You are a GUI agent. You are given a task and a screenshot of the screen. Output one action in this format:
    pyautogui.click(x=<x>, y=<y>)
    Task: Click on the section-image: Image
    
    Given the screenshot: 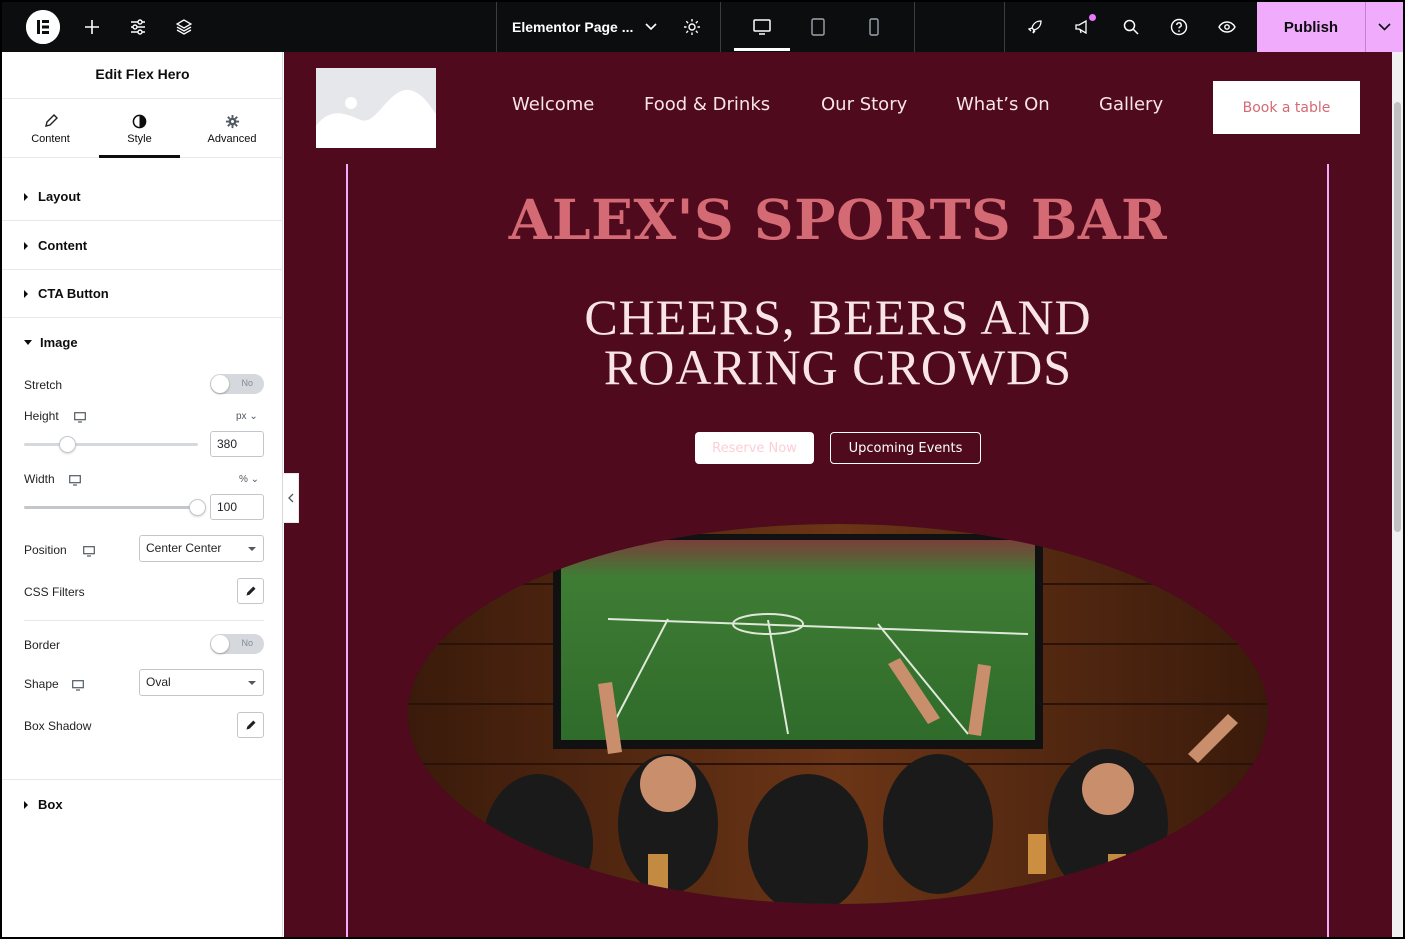 What is the action you would take?
    pyautogui.click(x=142, y=342)
    